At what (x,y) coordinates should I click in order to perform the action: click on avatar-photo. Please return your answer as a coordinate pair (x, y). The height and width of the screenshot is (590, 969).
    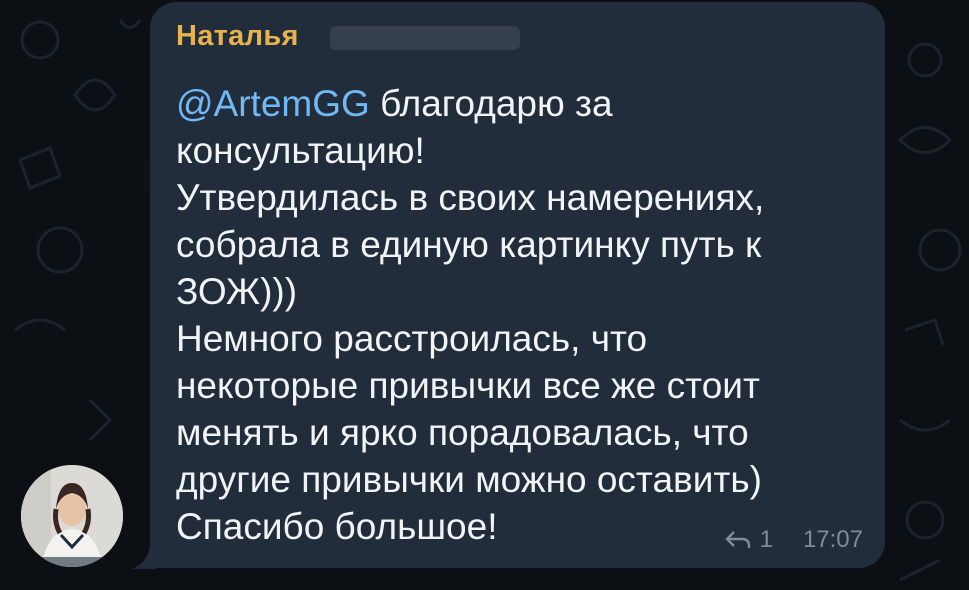
    Looking at the image, I should click on (72, 516).